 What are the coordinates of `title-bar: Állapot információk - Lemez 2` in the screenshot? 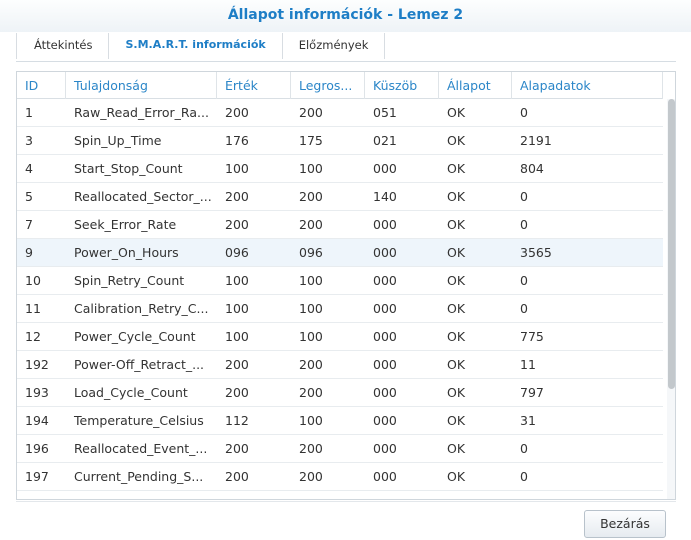 It's located at (345, 16).